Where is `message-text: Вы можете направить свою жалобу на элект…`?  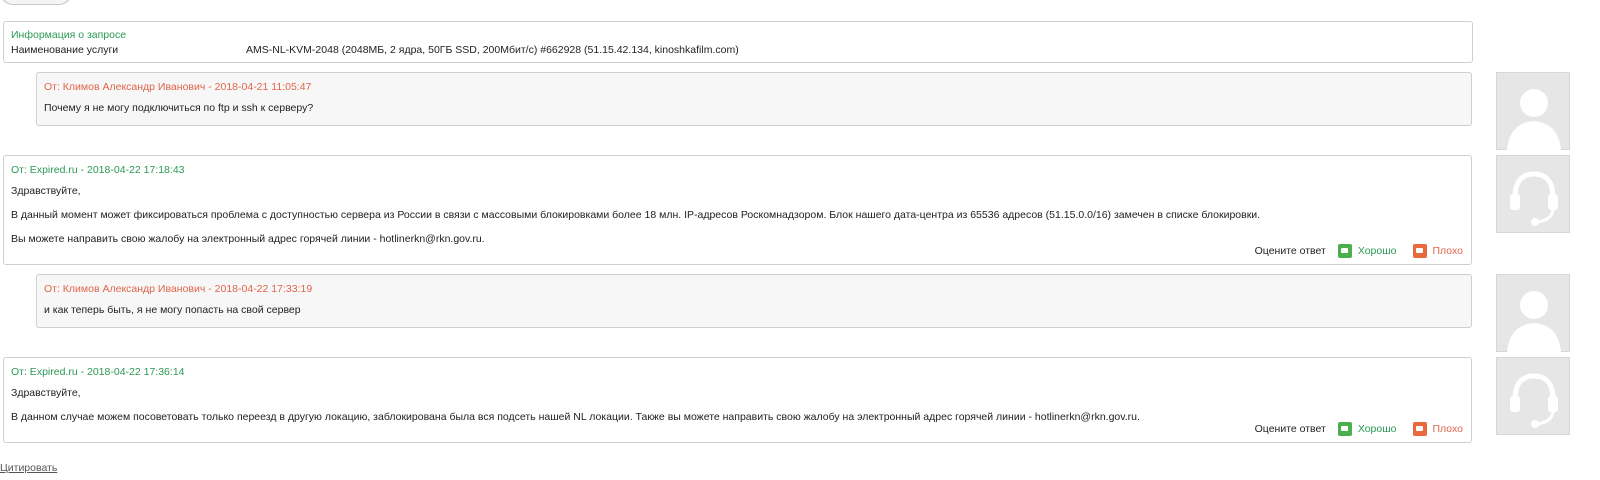
message-text: Вы можете направить свою жалобу на элект… is located at coordinates (248, 239).